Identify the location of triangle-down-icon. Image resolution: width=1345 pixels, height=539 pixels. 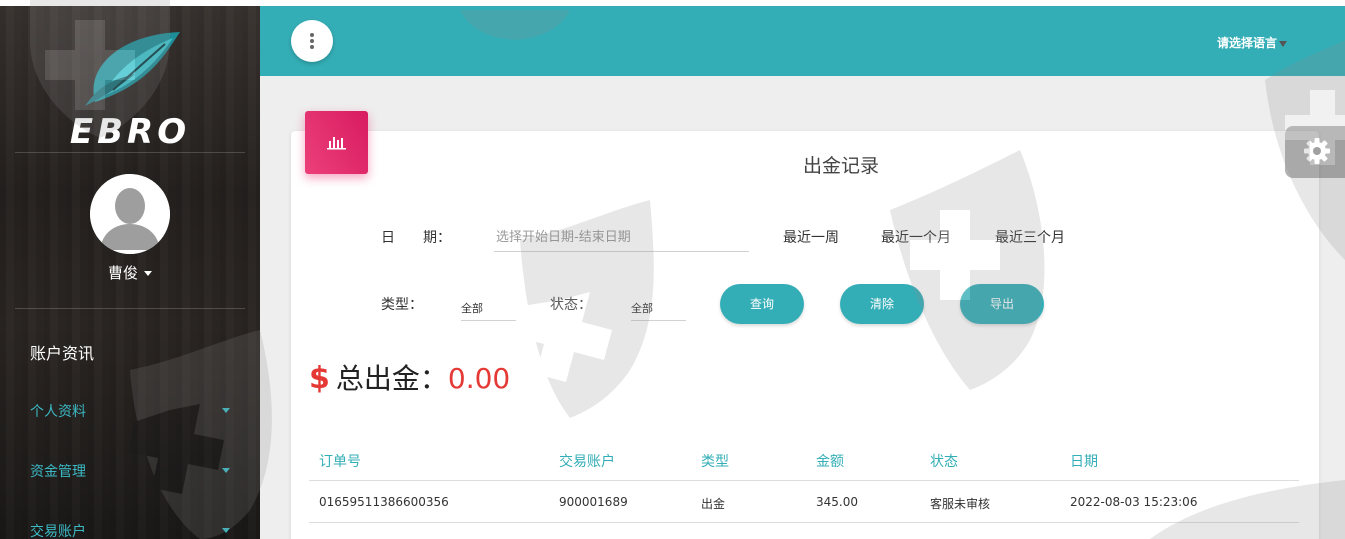
(1283, 43).